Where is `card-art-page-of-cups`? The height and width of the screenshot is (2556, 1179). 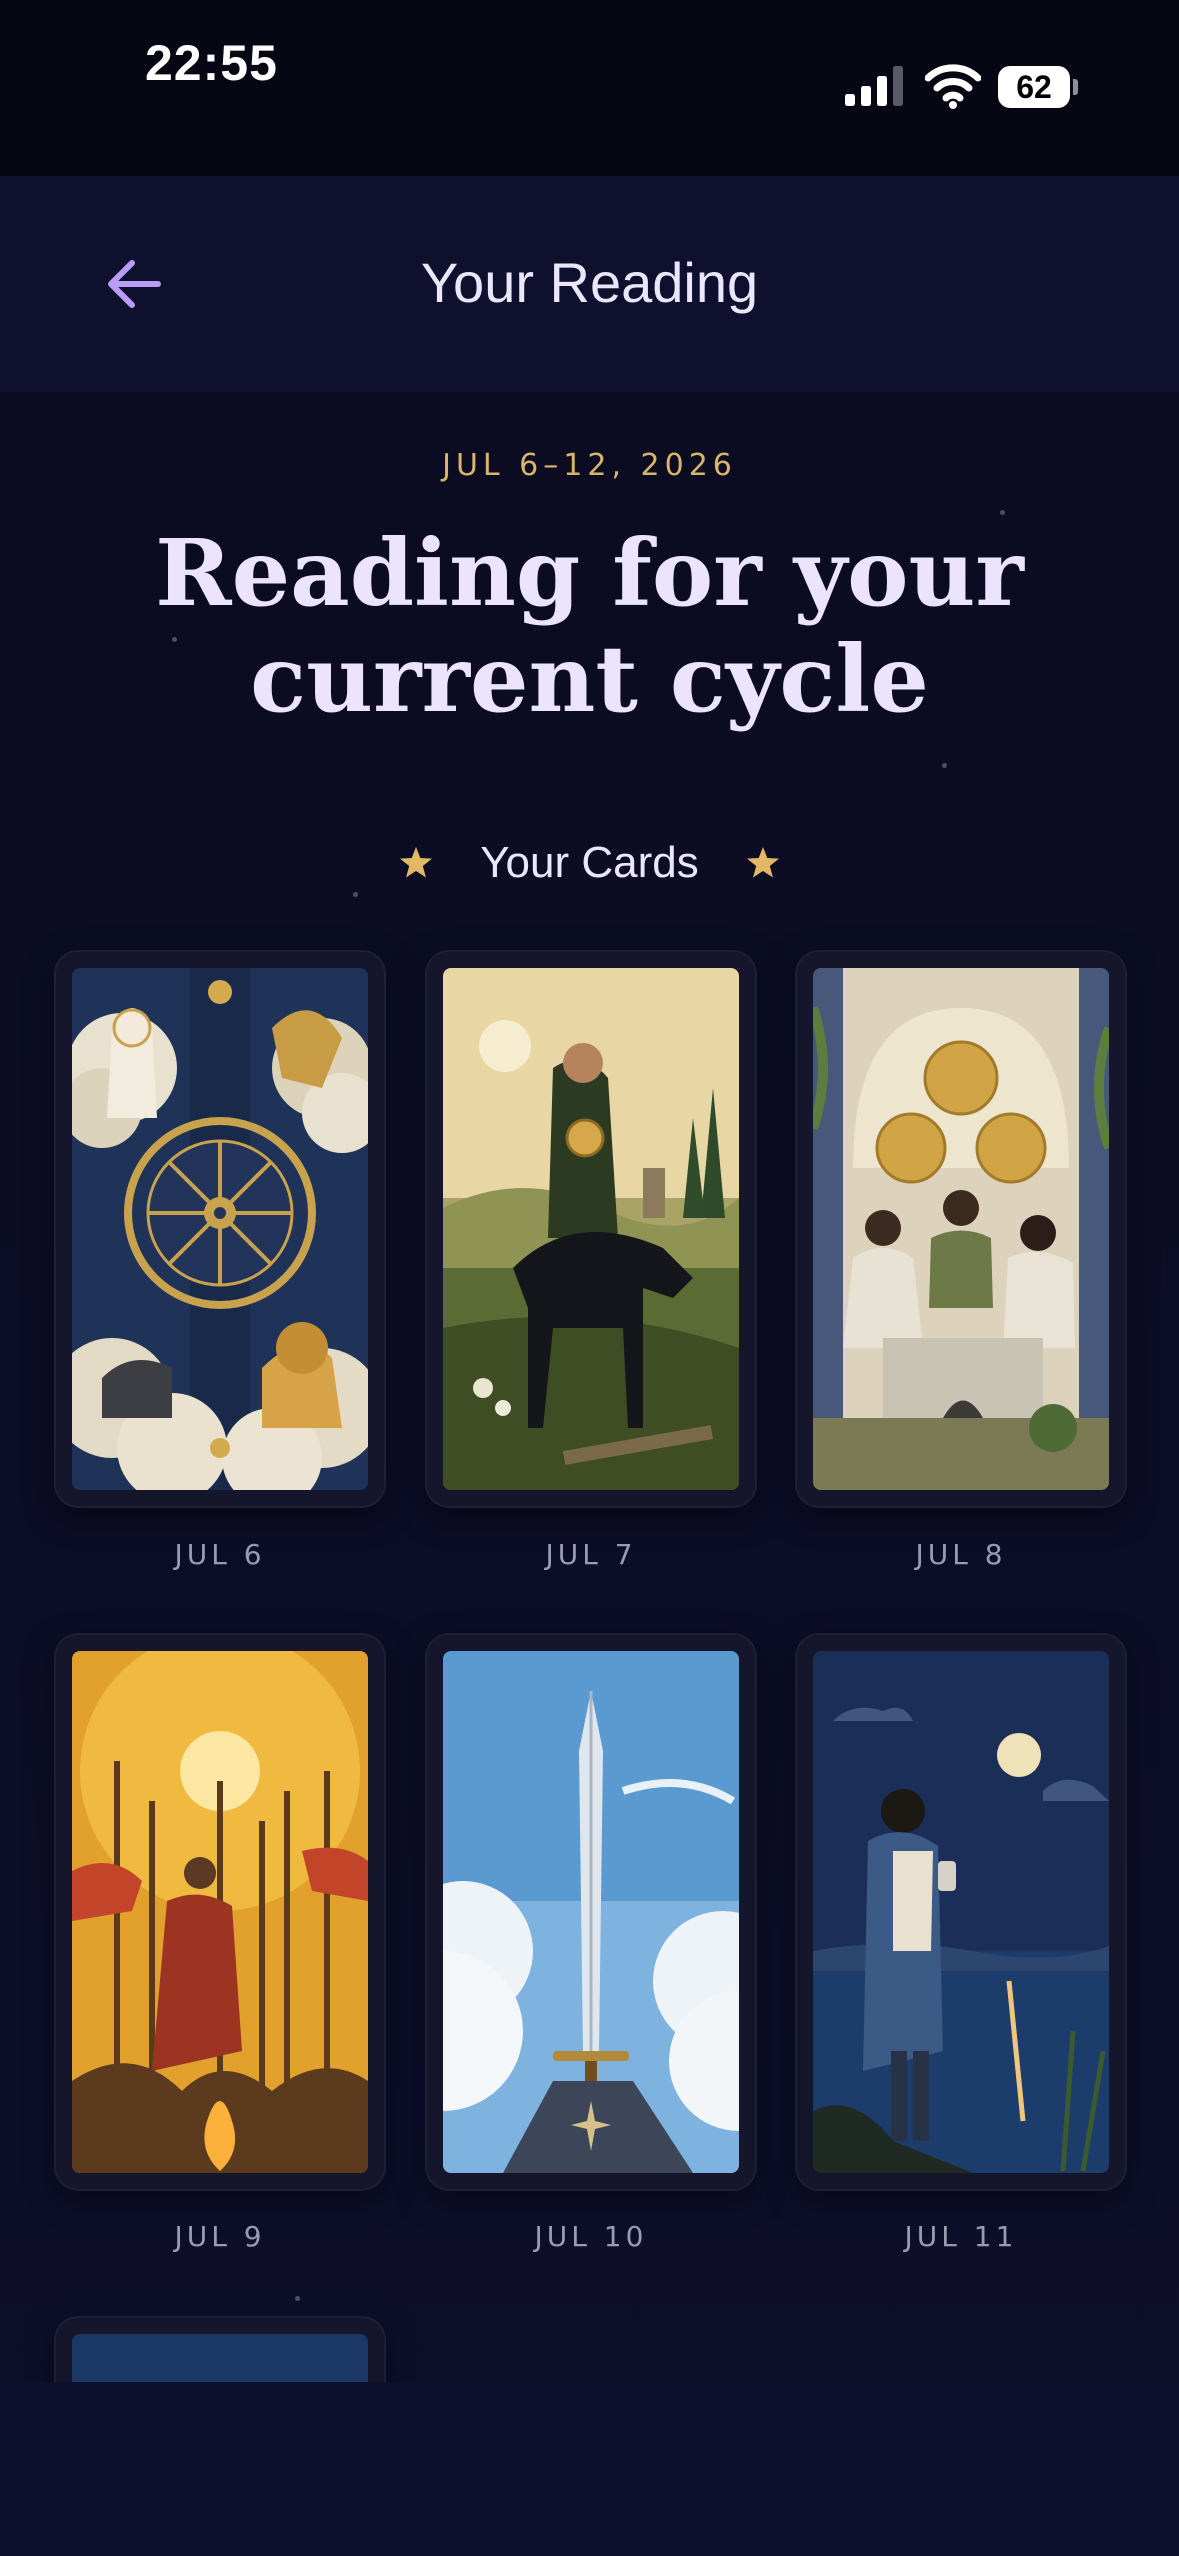 card-art-page-of-cups is located at coordinates (961, 1912).